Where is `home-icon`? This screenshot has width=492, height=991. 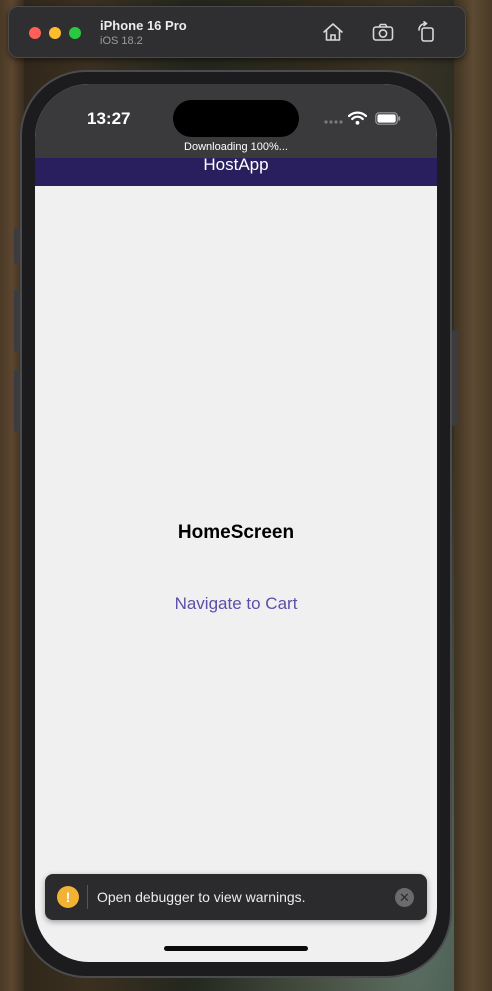 home-icon is located at coordinates (333, 32).